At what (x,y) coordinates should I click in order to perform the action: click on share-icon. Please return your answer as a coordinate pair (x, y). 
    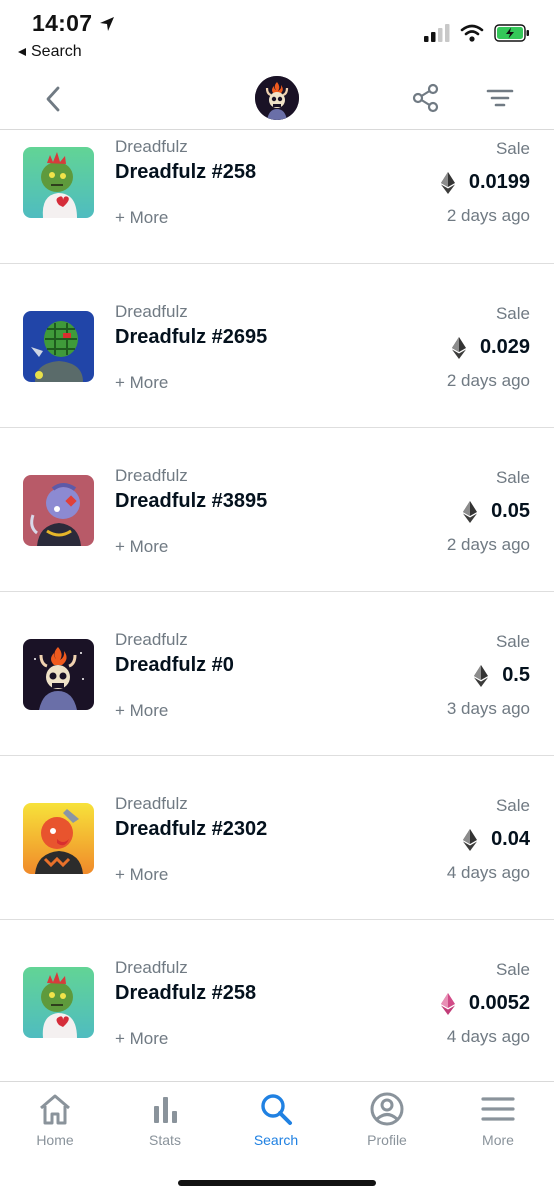
    Looking at the image, I should click on (425, 98).